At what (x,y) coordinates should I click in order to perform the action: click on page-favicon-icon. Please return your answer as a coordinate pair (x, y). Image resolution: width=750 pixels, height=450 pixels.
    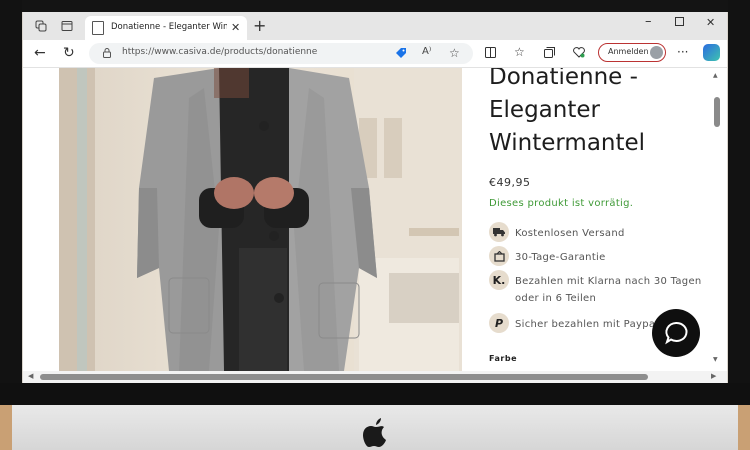
    Looking at the image, I should click on (98, 28).